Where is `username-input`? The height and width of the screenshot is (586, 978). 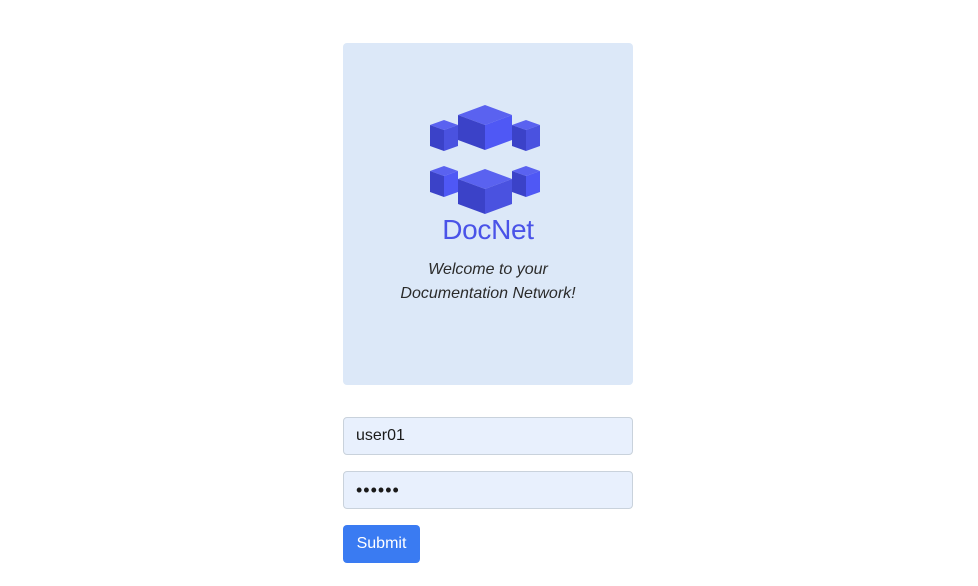 username-input is located at coordinates (488, 436).